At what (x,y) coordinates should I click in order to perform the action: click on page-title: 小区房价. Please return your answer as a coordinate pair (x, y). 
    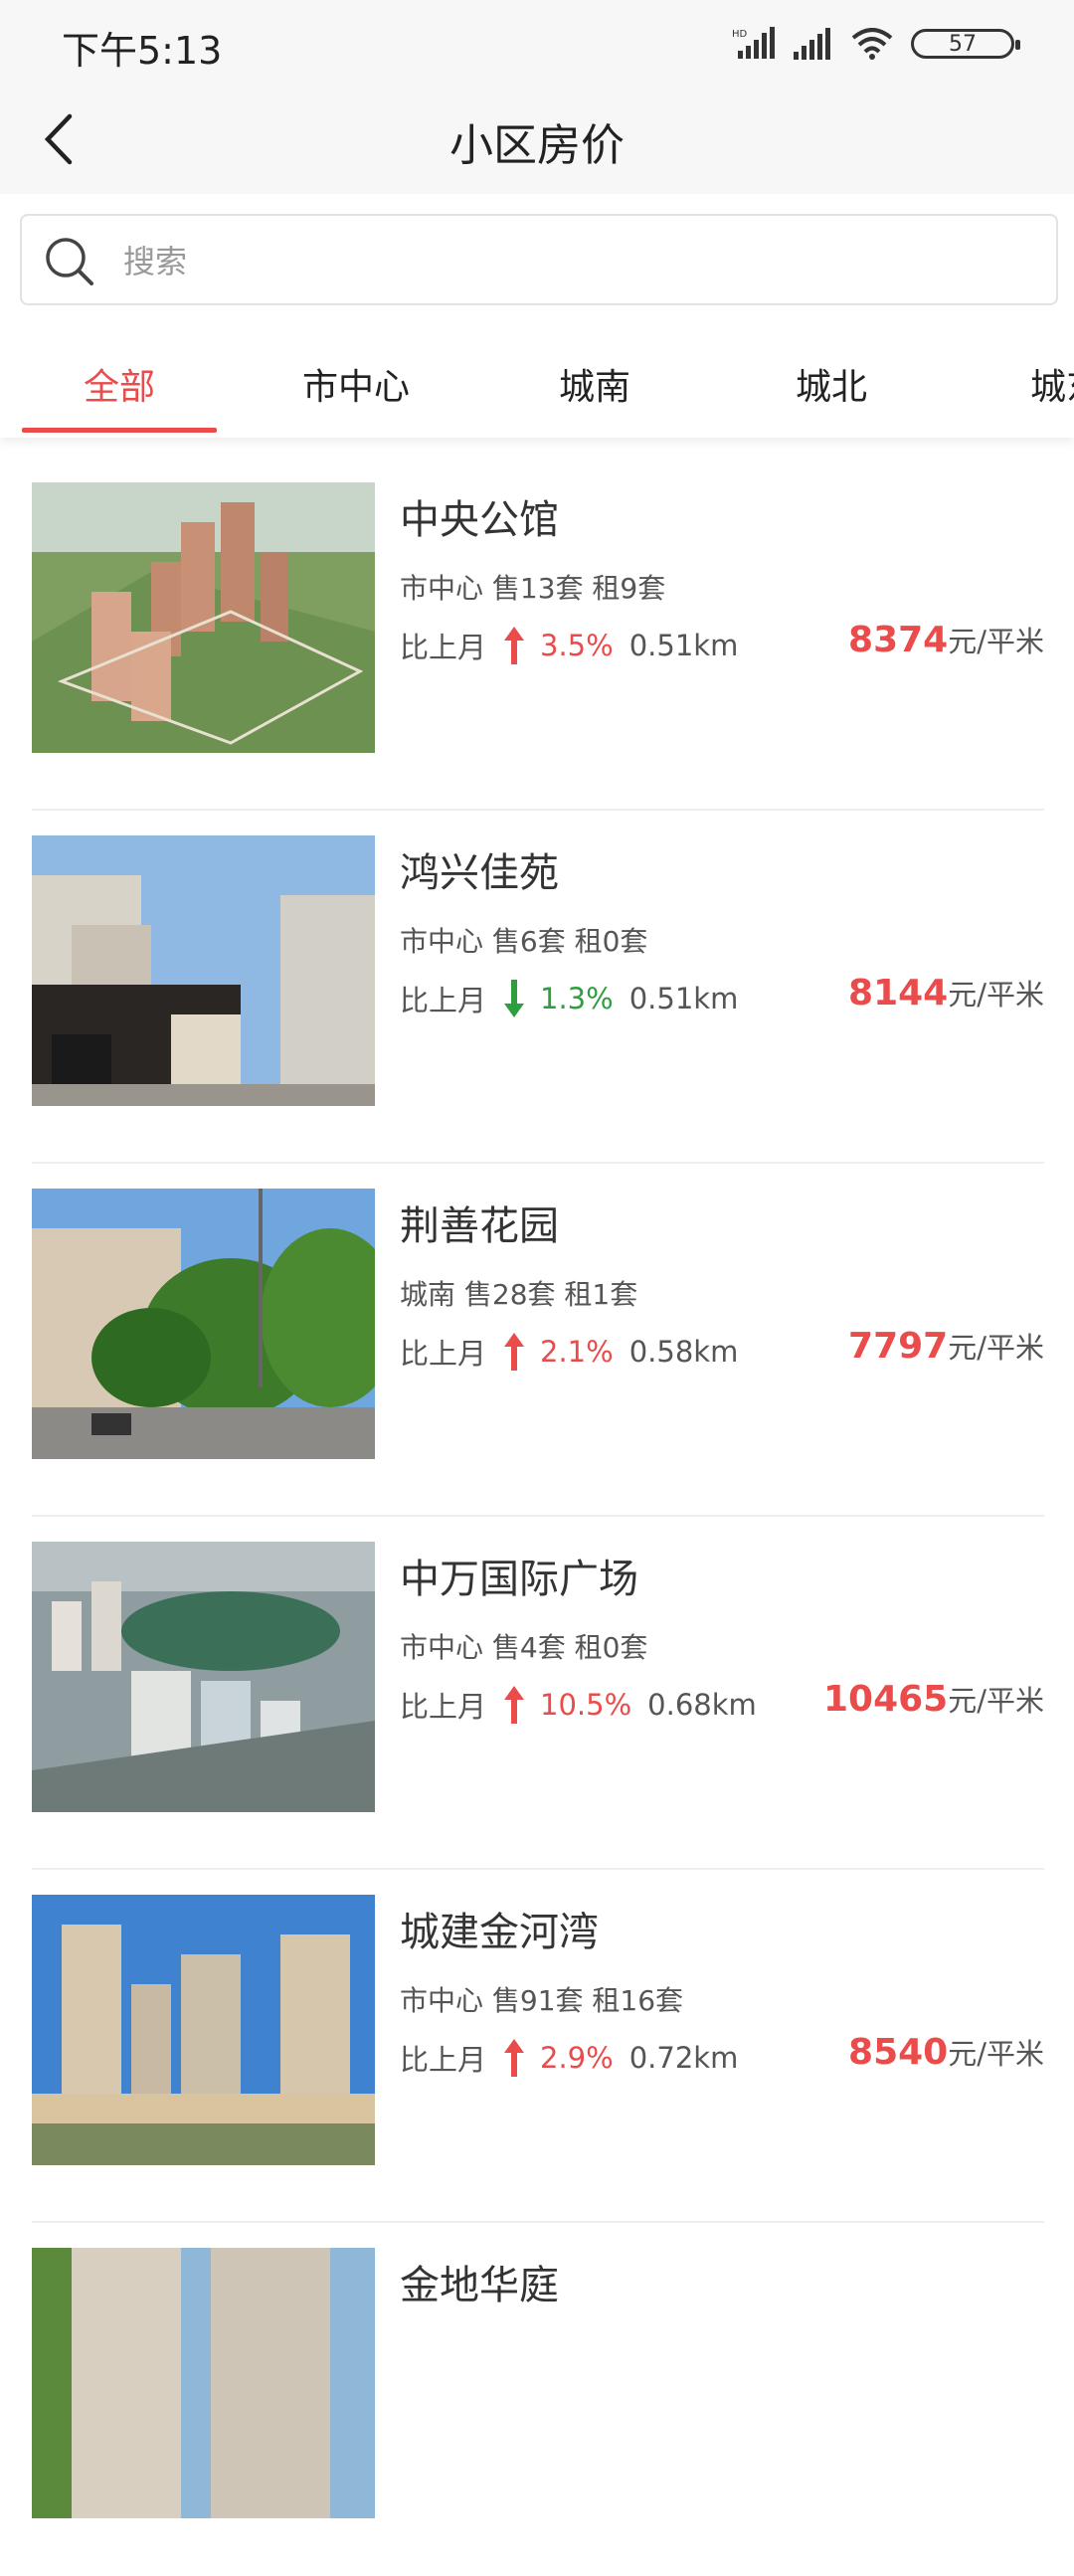
    Looking at the image, I should click on (537, 145).